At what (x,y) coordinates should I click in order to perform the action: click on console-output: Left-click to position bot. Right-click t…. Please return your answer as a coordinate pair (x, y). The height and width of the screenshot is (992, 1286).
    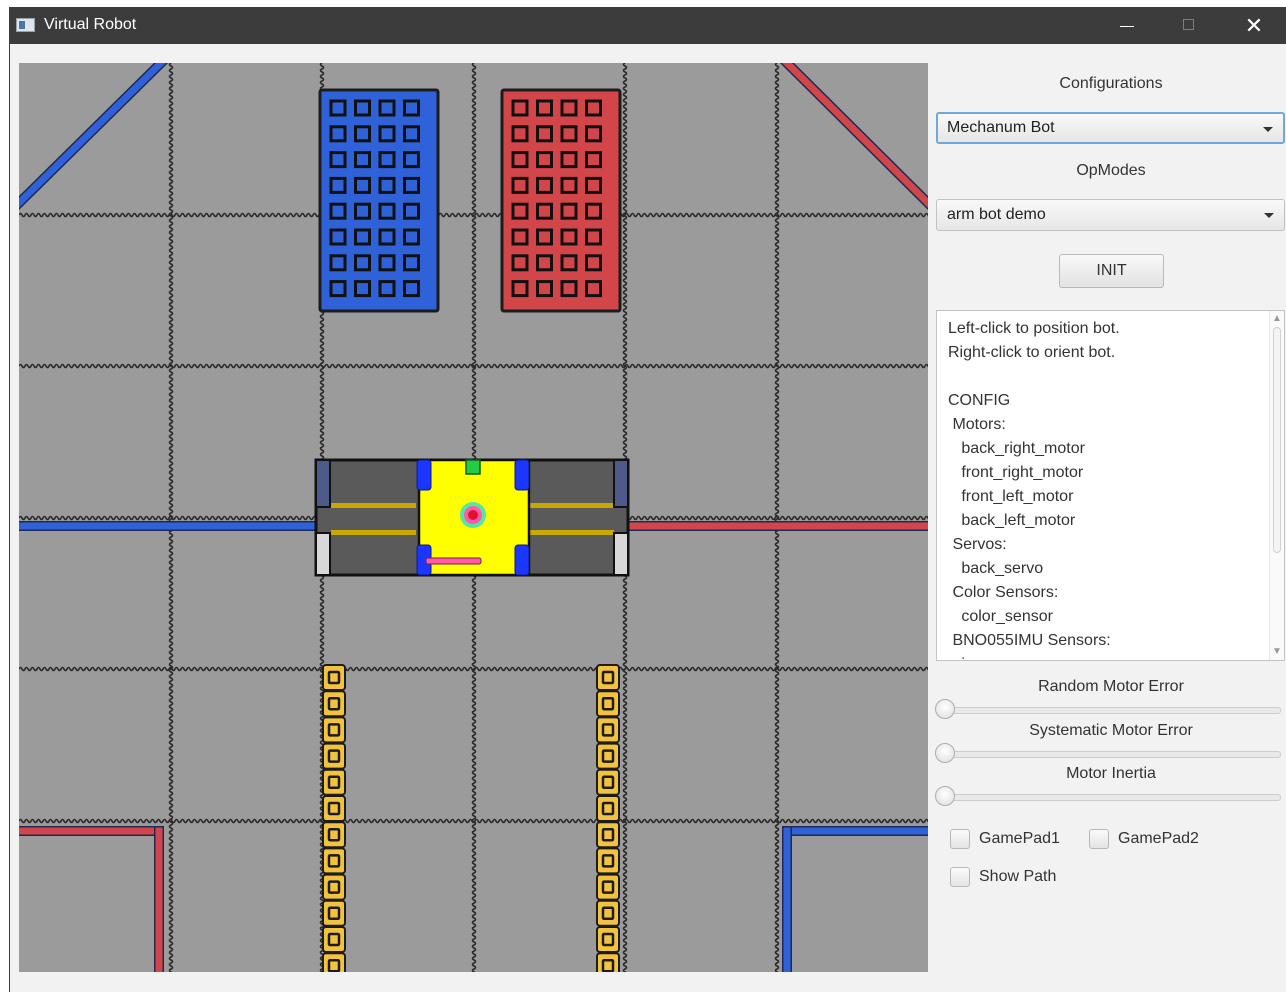
    Looking at the image, I should click on (1110, 485).